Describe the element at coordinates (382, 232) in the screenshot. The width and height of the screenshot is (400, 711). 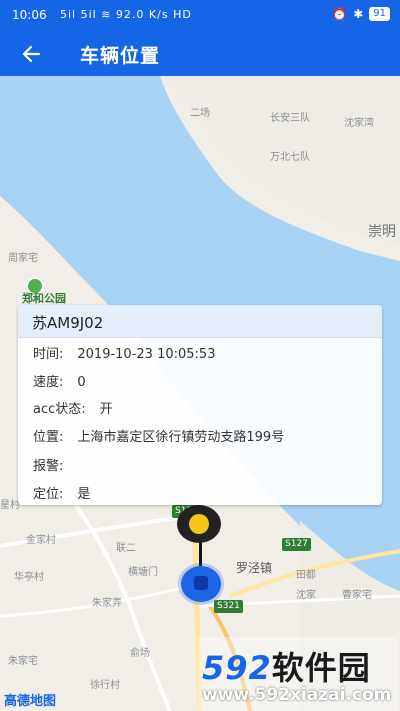
I see `place-label: 崇明` at that location.